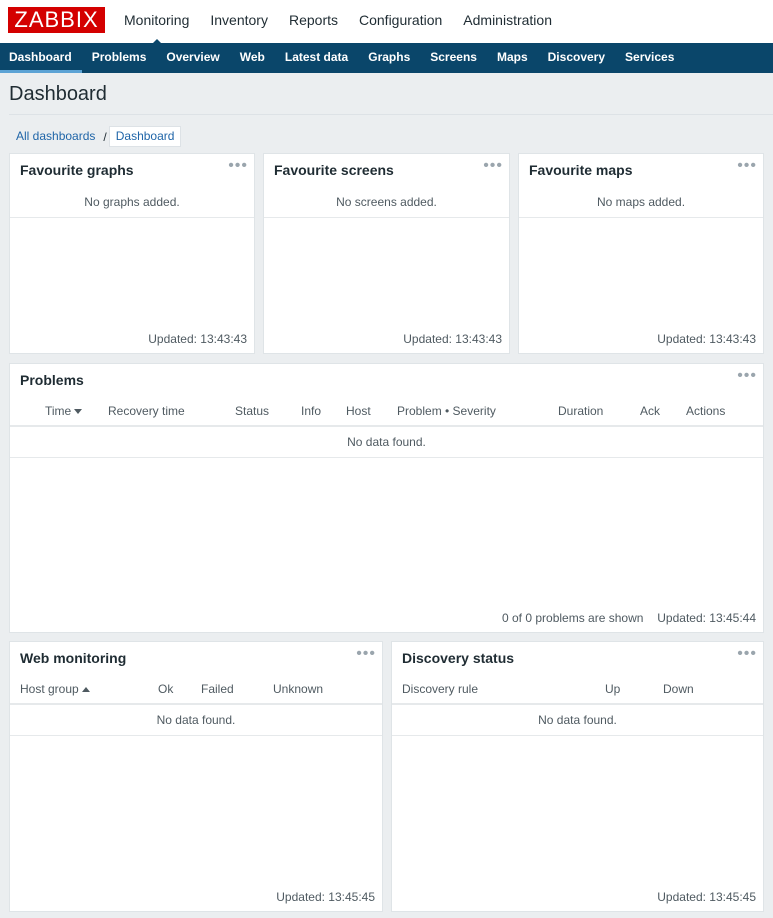 This screenshot has width=773, height=918. Describe the element at coordinates (56, 20) in the screenshot. I see `zabbix-logo: ZABBIX` at that location.